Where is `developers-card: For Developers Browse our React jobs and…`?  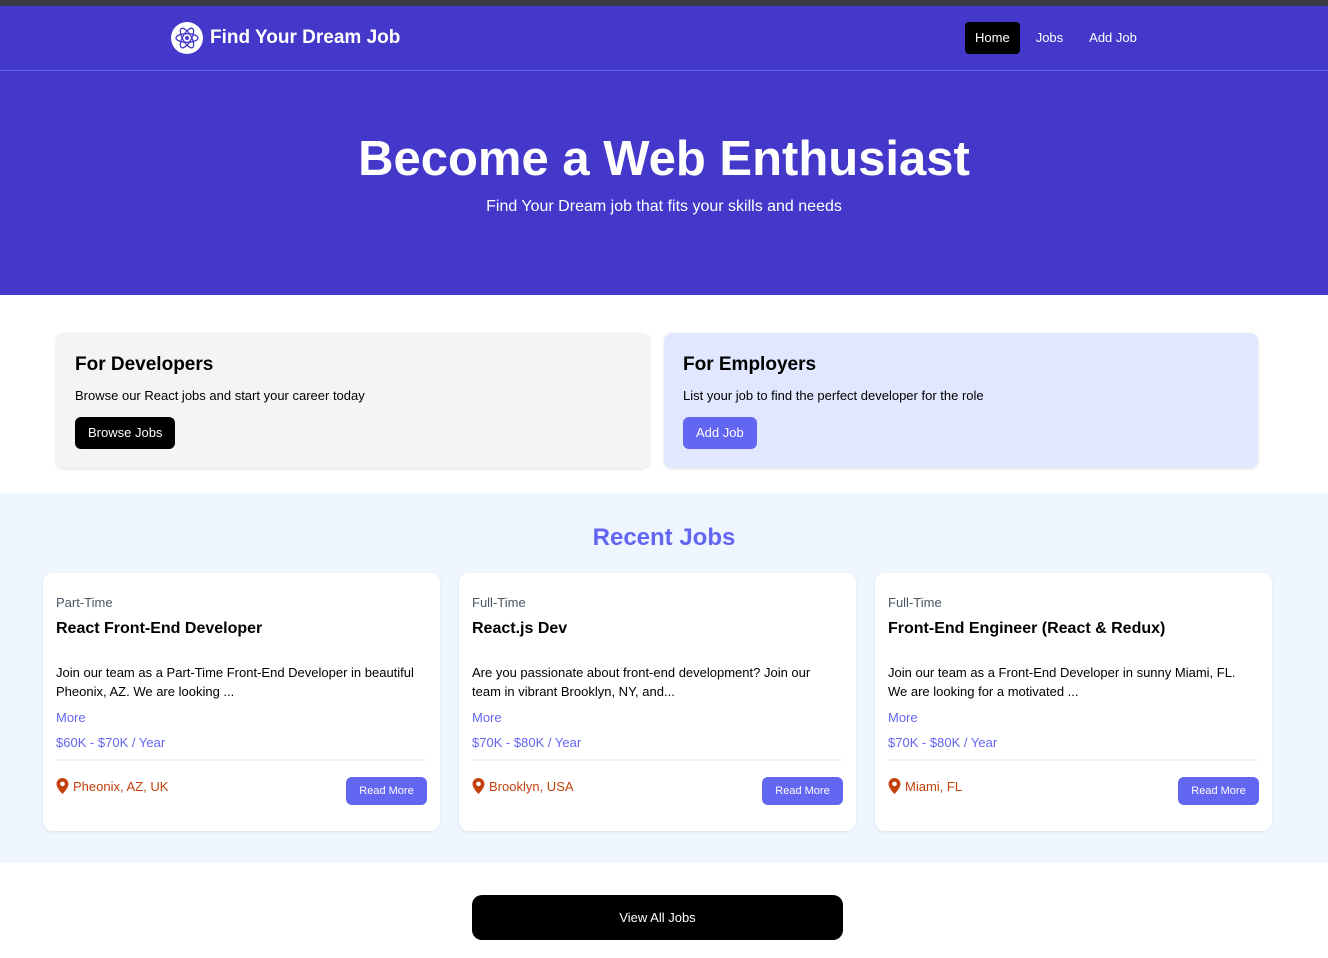 developers-card: For Developers Browse our React jobs and… is located at coordinates (353, 400).